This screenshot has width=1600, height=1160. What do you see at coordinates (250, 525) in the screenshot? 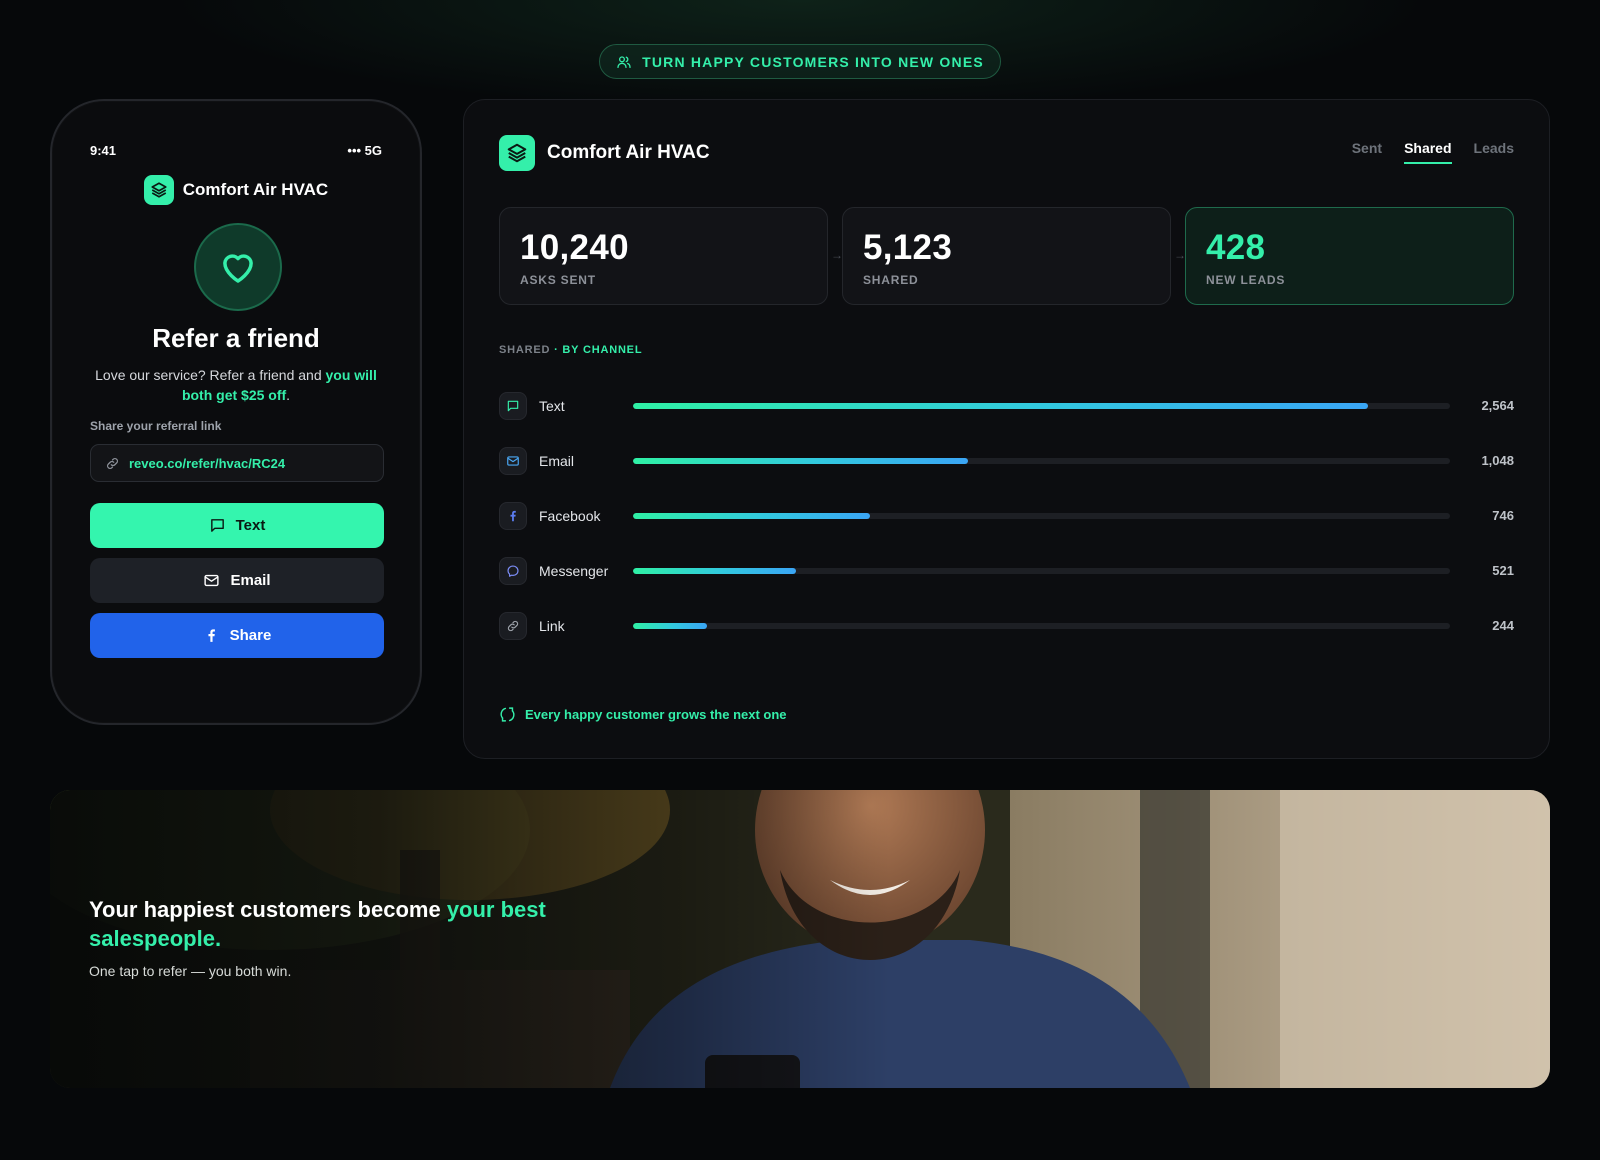
I see `text-button-label: Text` at bounding box center [250, 525].